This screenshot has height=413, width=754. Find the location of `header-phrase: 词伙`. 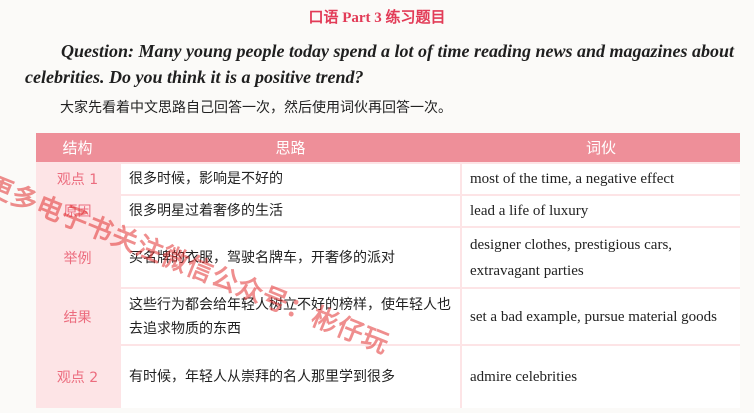

header-phrase: 词伙 is located at coordinates (600, 148).